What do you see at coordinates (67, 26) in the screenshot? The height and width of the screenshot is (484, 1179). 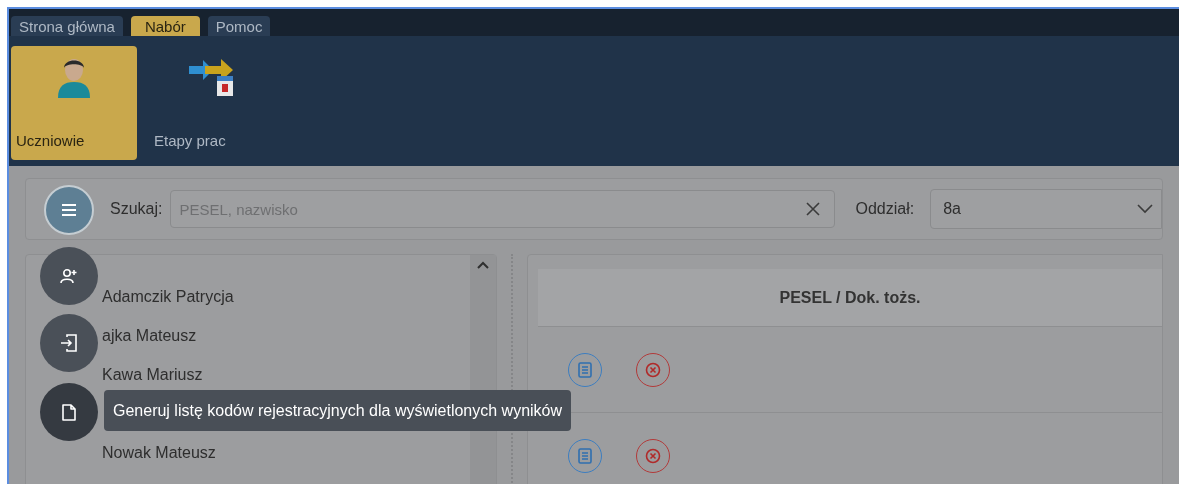 I see `tab: Strona główna` at bounding box center [67, 26].